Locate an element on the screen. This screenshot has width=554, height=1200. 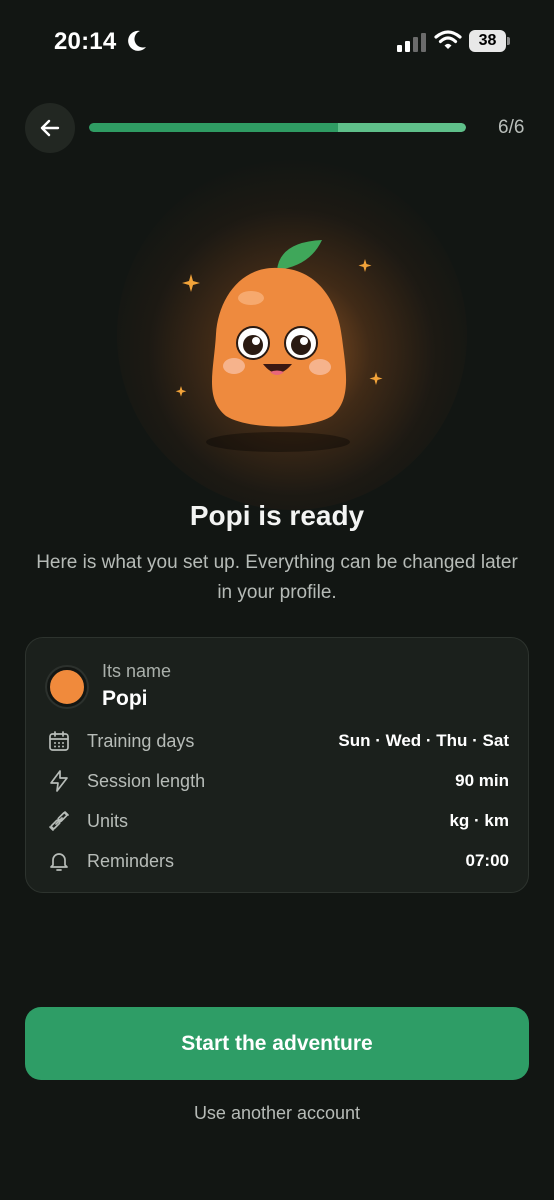
progress-count: 6/6 is located at coordinates (511, 127).